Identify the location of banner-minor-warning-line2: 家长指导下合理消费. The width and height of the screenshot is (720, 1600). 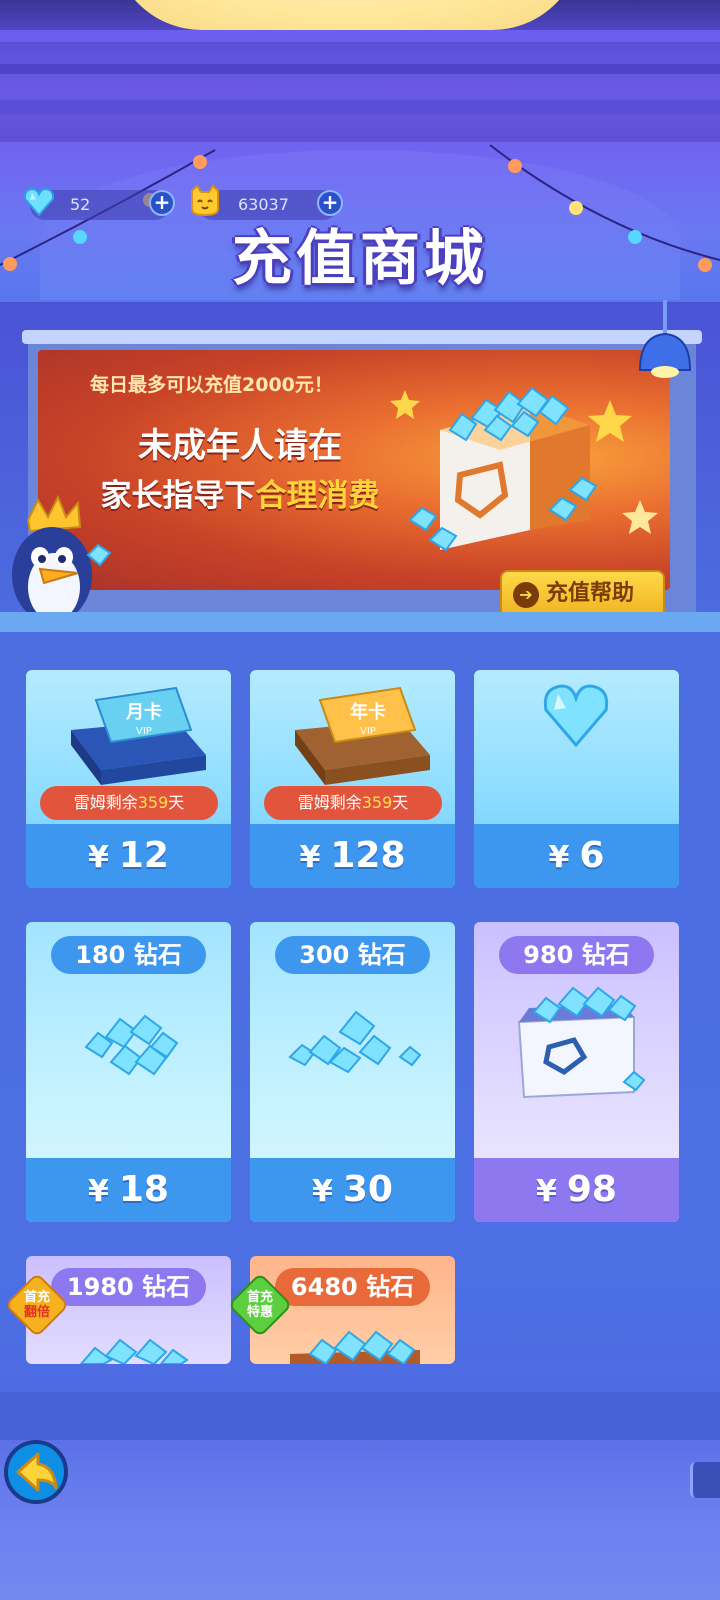
(240, 492).